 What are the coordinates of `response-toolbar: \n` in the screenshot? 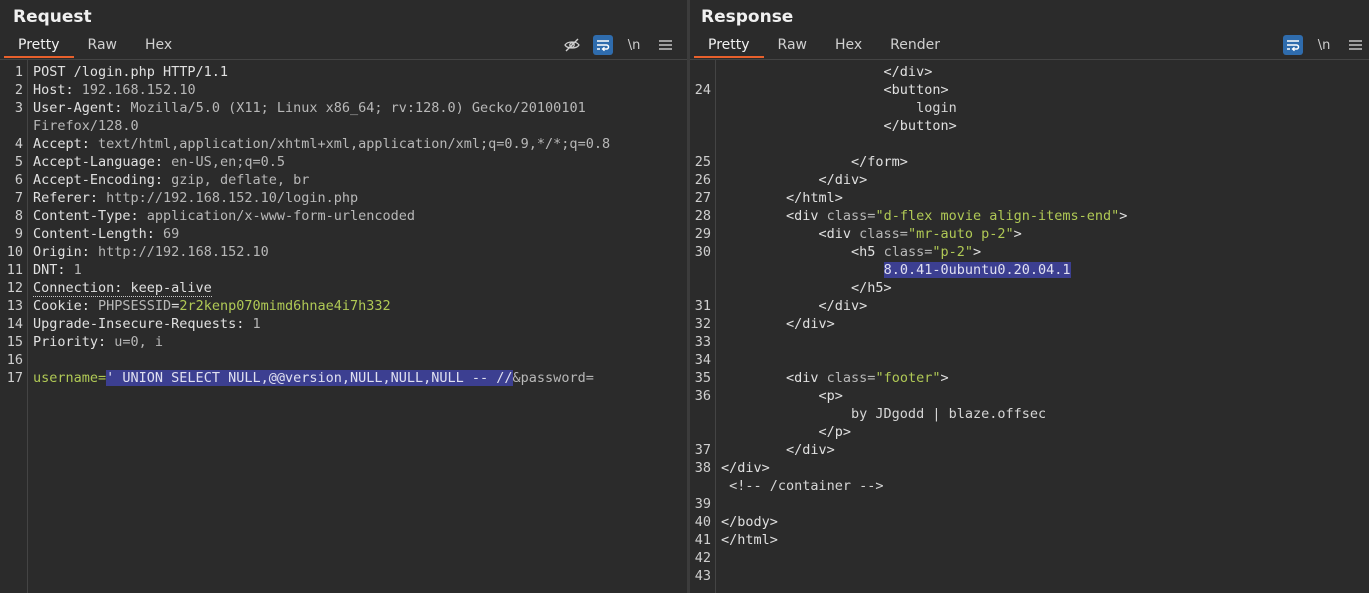 It's located at (1318, 45).